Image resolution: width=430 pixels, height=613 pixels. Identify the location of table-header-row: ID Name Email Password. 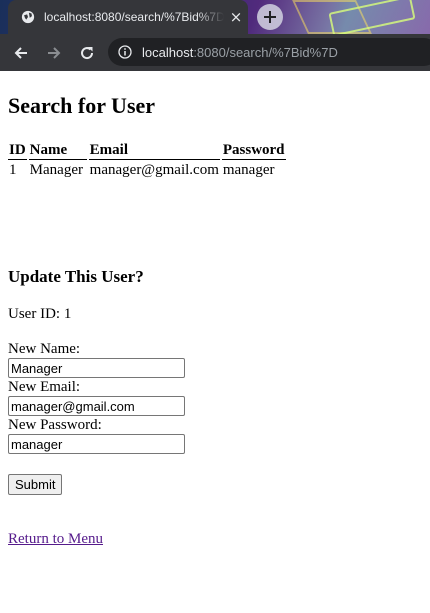
(147, 151).